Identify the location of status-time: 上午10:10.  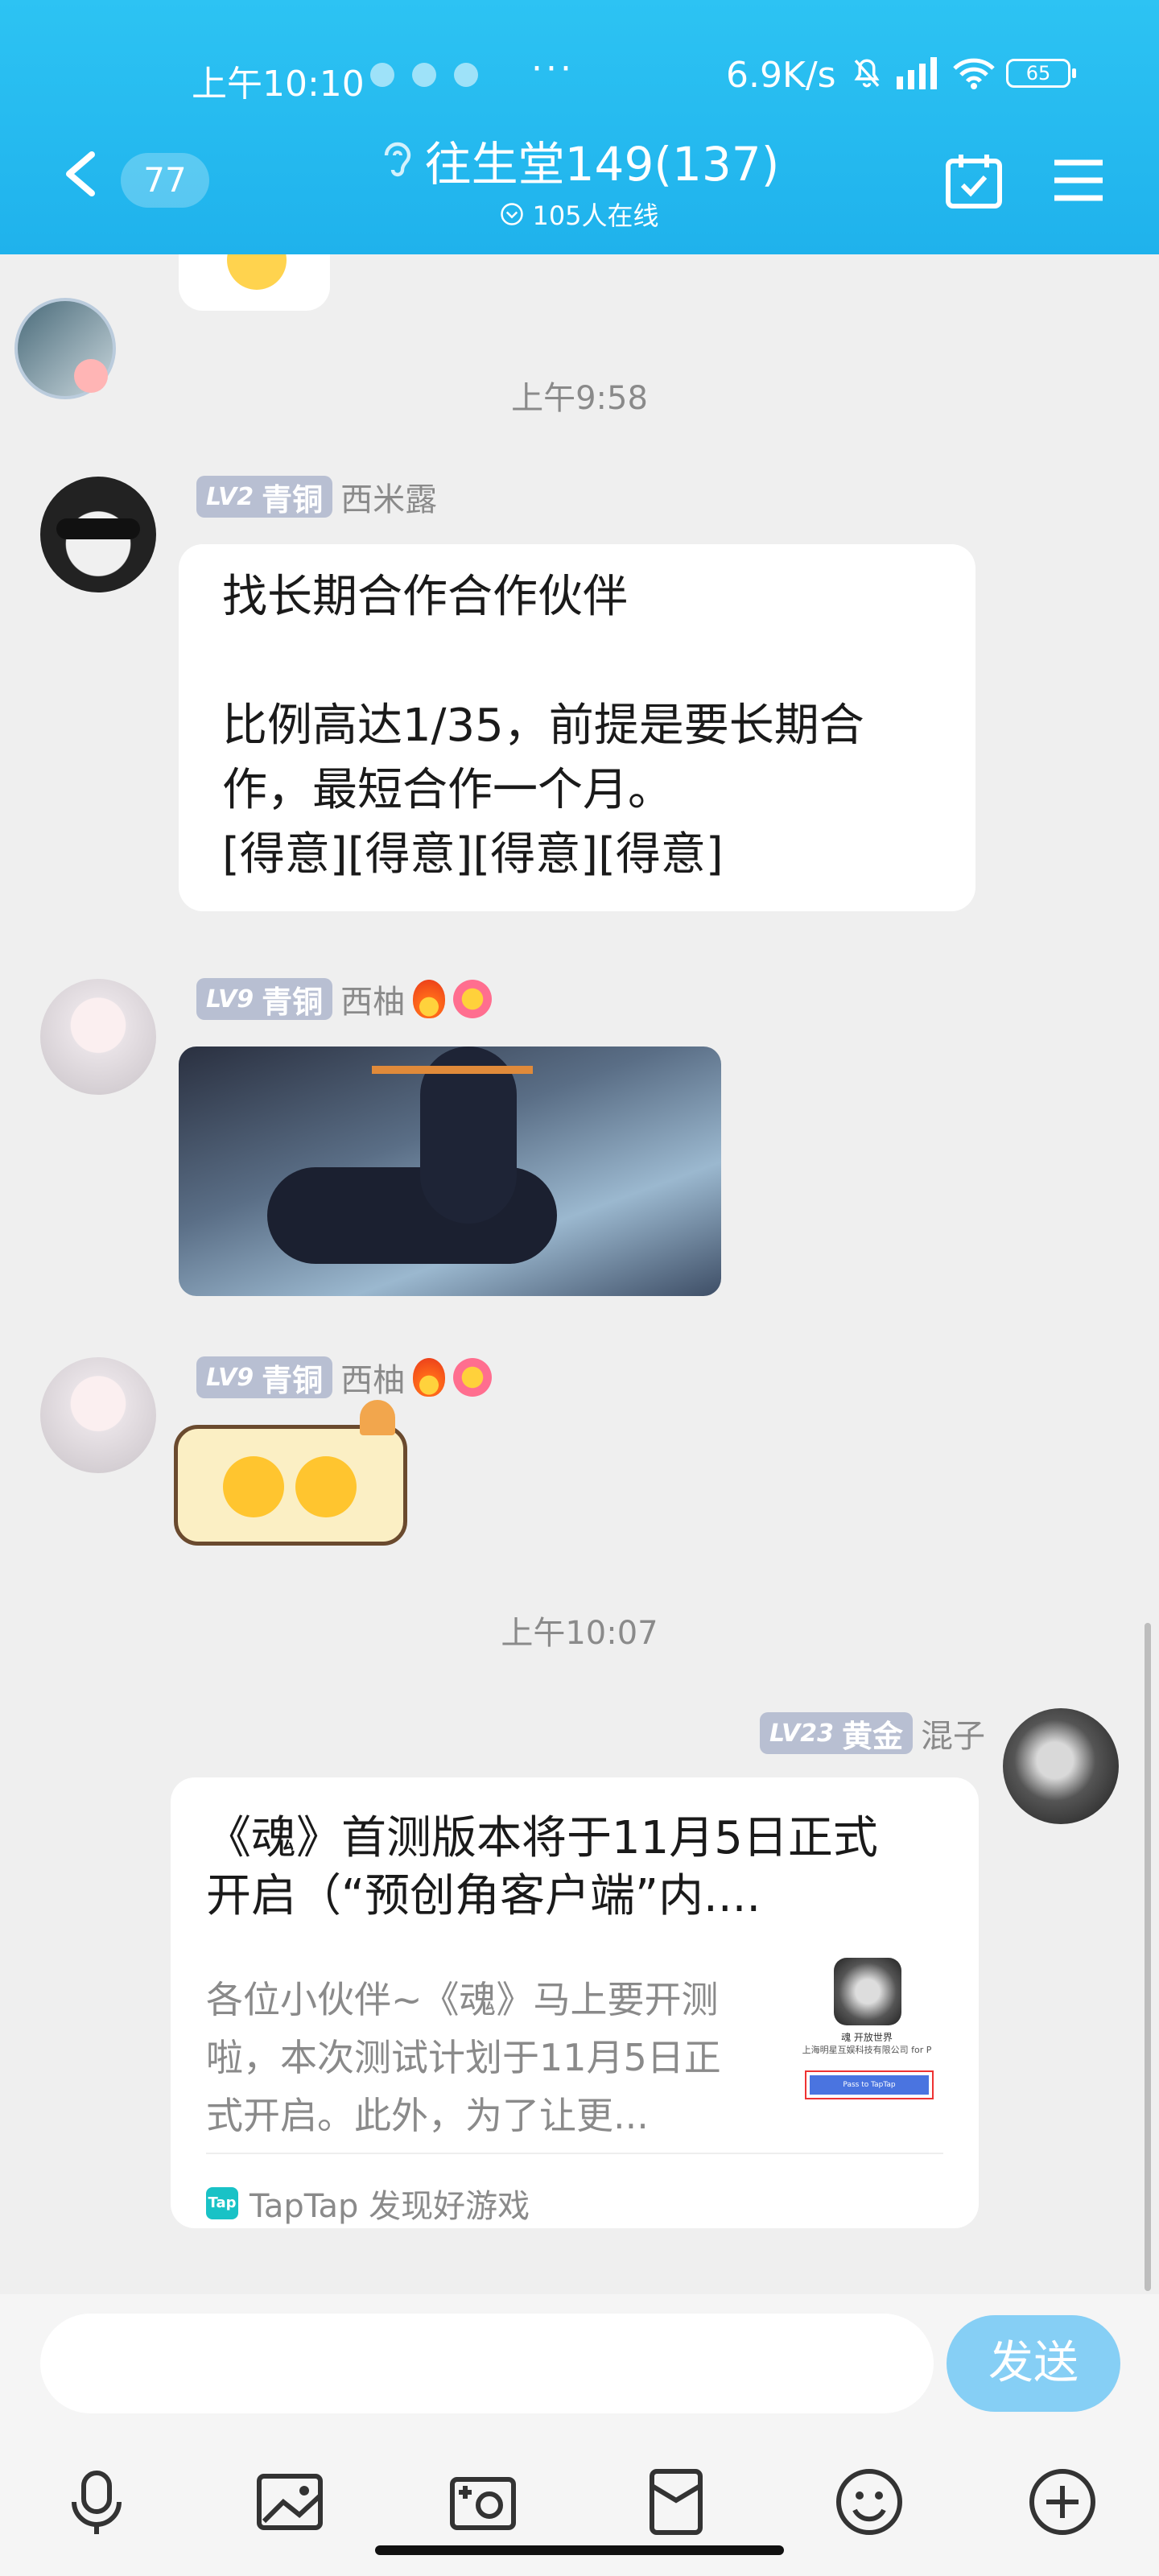
(278, 84).